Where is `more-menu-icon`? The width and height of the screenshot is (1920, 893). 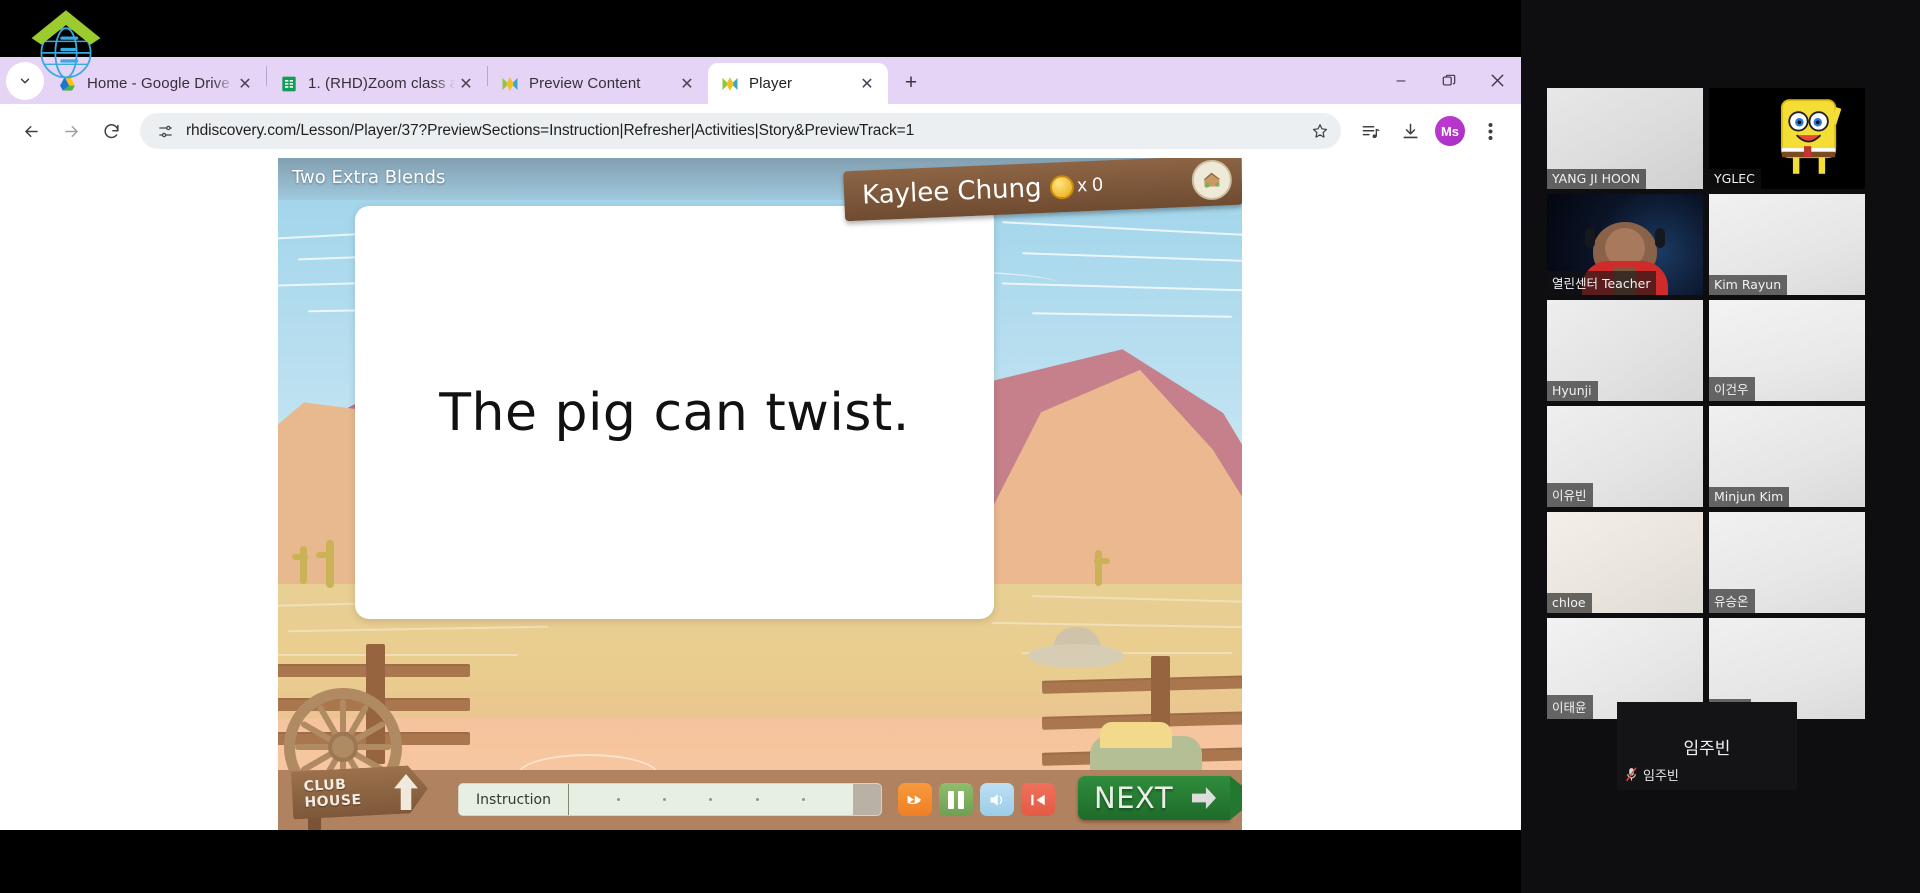 more-menu-icon is located at coordinates (1490, 131).